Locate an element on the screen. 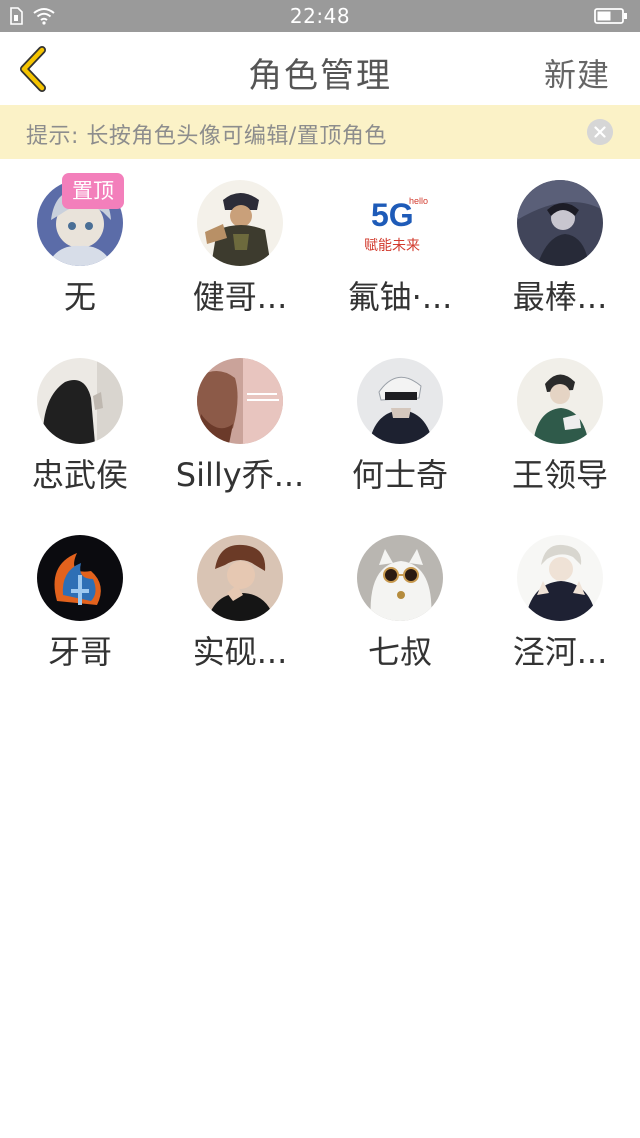  character-item: 王领导 is located at coordinates (560, 422).